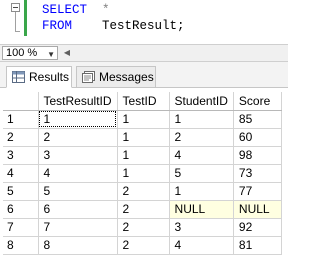  I want to click on row-number: 3, so click(21, 155).